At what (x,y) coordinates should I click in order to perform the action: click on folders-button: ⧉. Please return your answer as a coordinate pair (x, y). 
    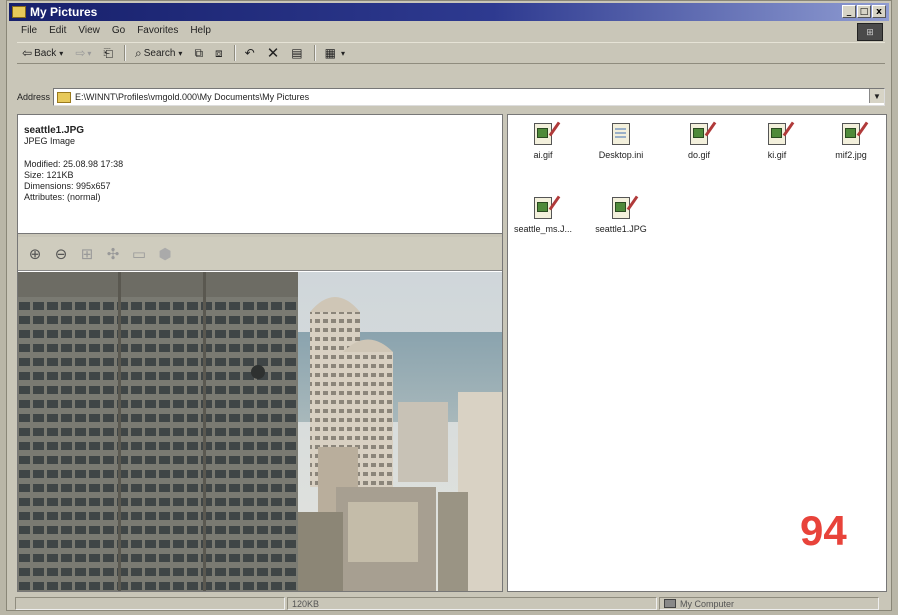
    Looking at the image, I should click on (199, 53).